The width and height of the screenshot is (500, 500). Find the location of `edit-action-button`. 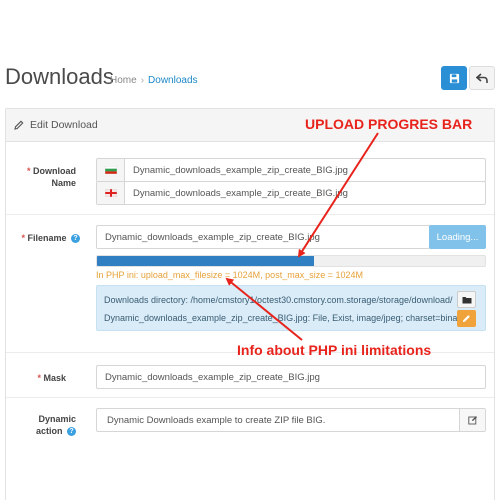

edit-action-button is located at coordinates (472, 420).